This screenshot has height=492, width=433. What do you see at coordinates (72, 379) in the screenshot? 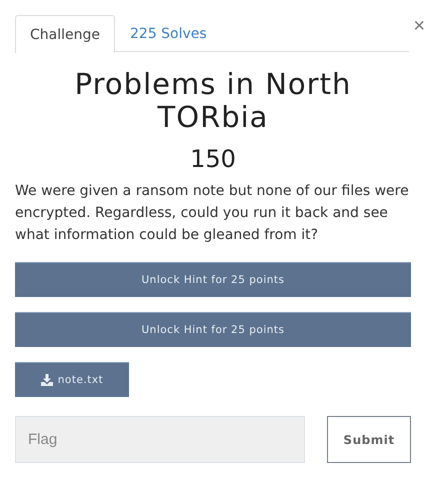
I see `file-download-button: note.txt` at bounding box center [72, 379].